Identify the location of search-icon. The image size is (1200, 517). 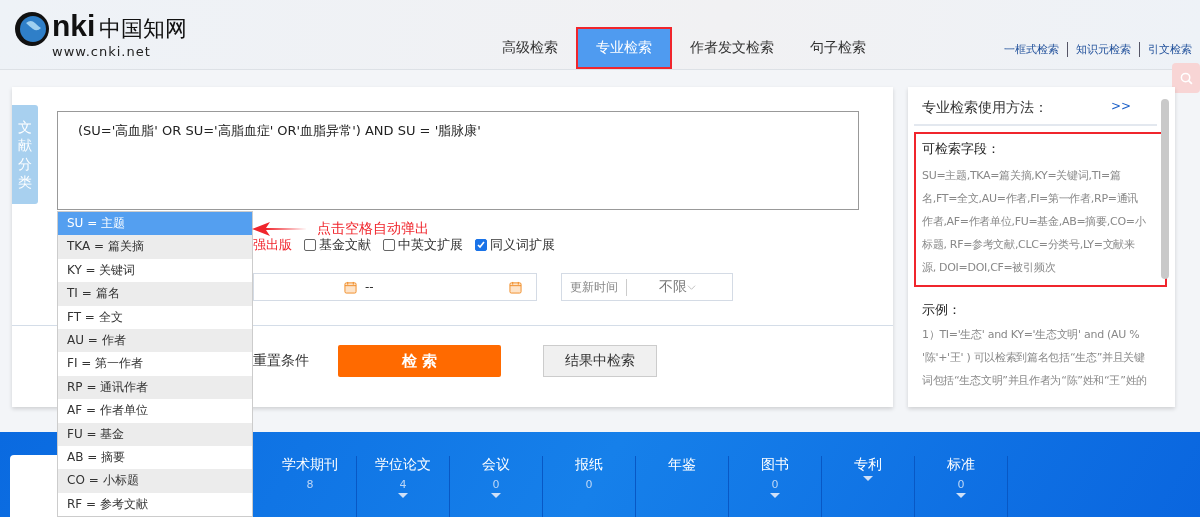
(1186, 78).